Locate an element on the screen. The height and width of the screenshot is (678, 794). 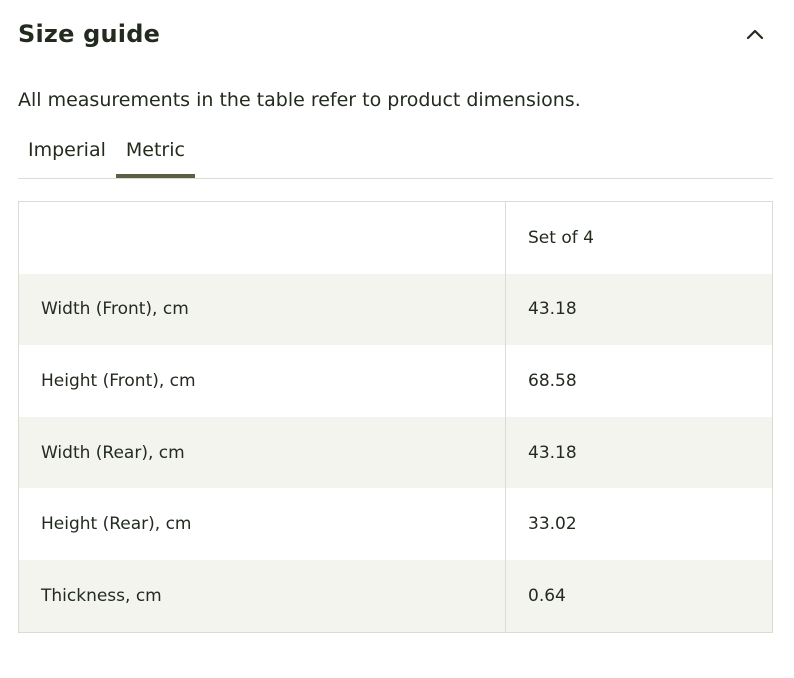
tab-metric: Metric is located at coordinates (155, 155).